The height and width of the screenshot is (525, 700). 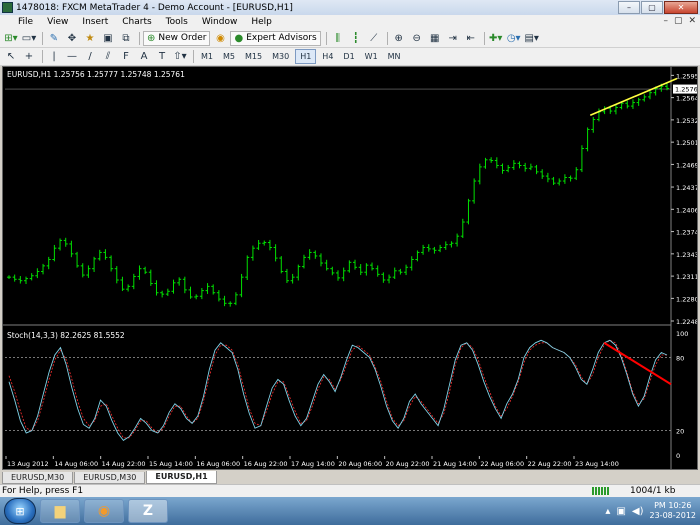 What do you see at coordinates (471, 38) in the screenshot?
I see `chart-shift-button: ⇤` at bounding box center [471, 38].